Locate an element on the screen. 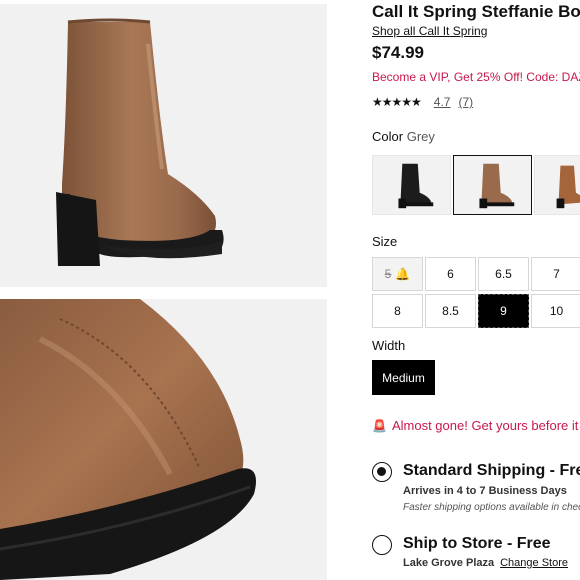 The width and height of the screenshot is (580, 580). ship-to-store-title: Ship to Store - Free is located at coordinates (477, 543).